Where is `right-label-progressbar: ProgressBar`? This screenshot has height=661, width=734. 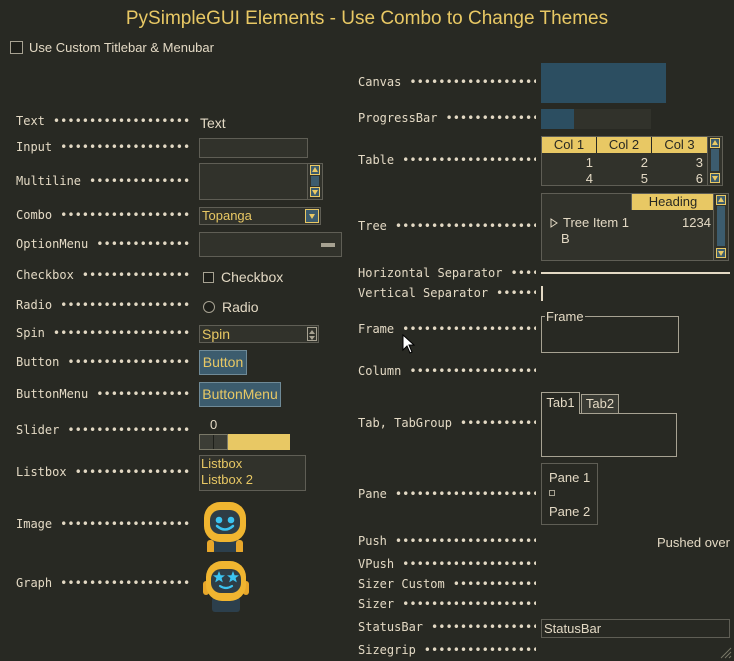
right-label-progressbar: ProgressBar is located at coordinates (398, 118).